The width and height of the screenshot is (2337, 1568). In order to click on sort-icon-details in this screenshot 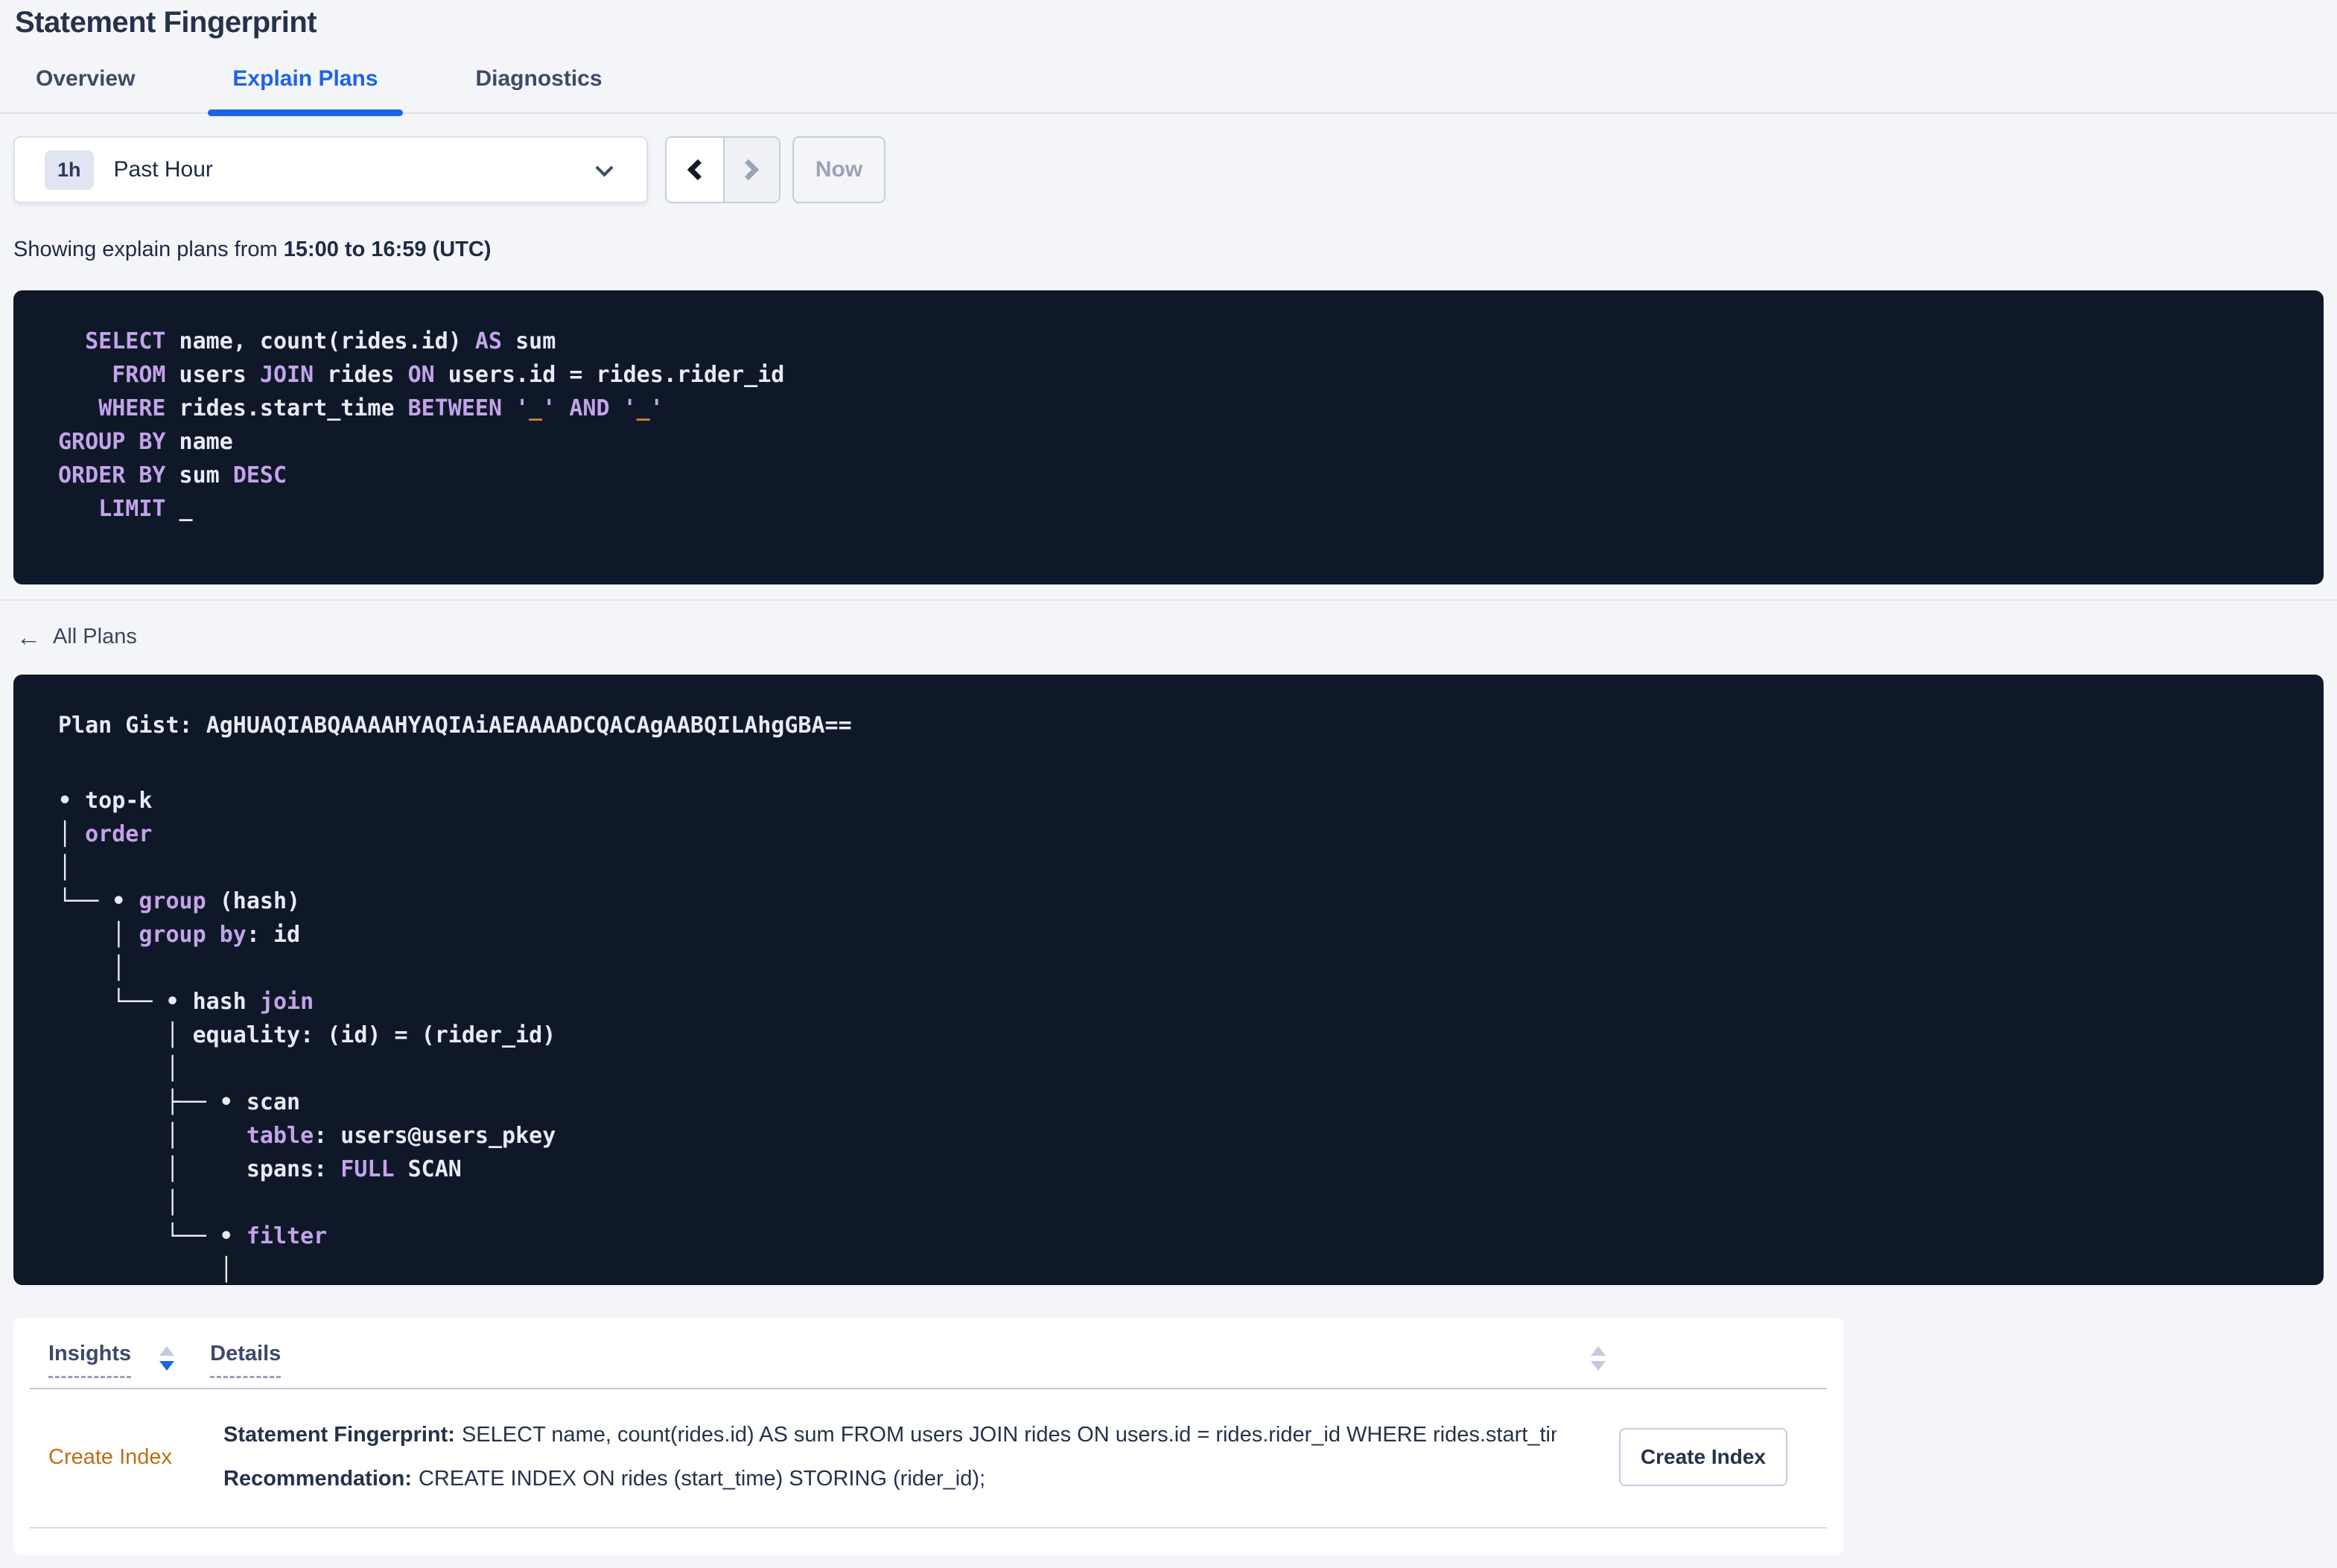, I will do `click(1598, 1358)`.